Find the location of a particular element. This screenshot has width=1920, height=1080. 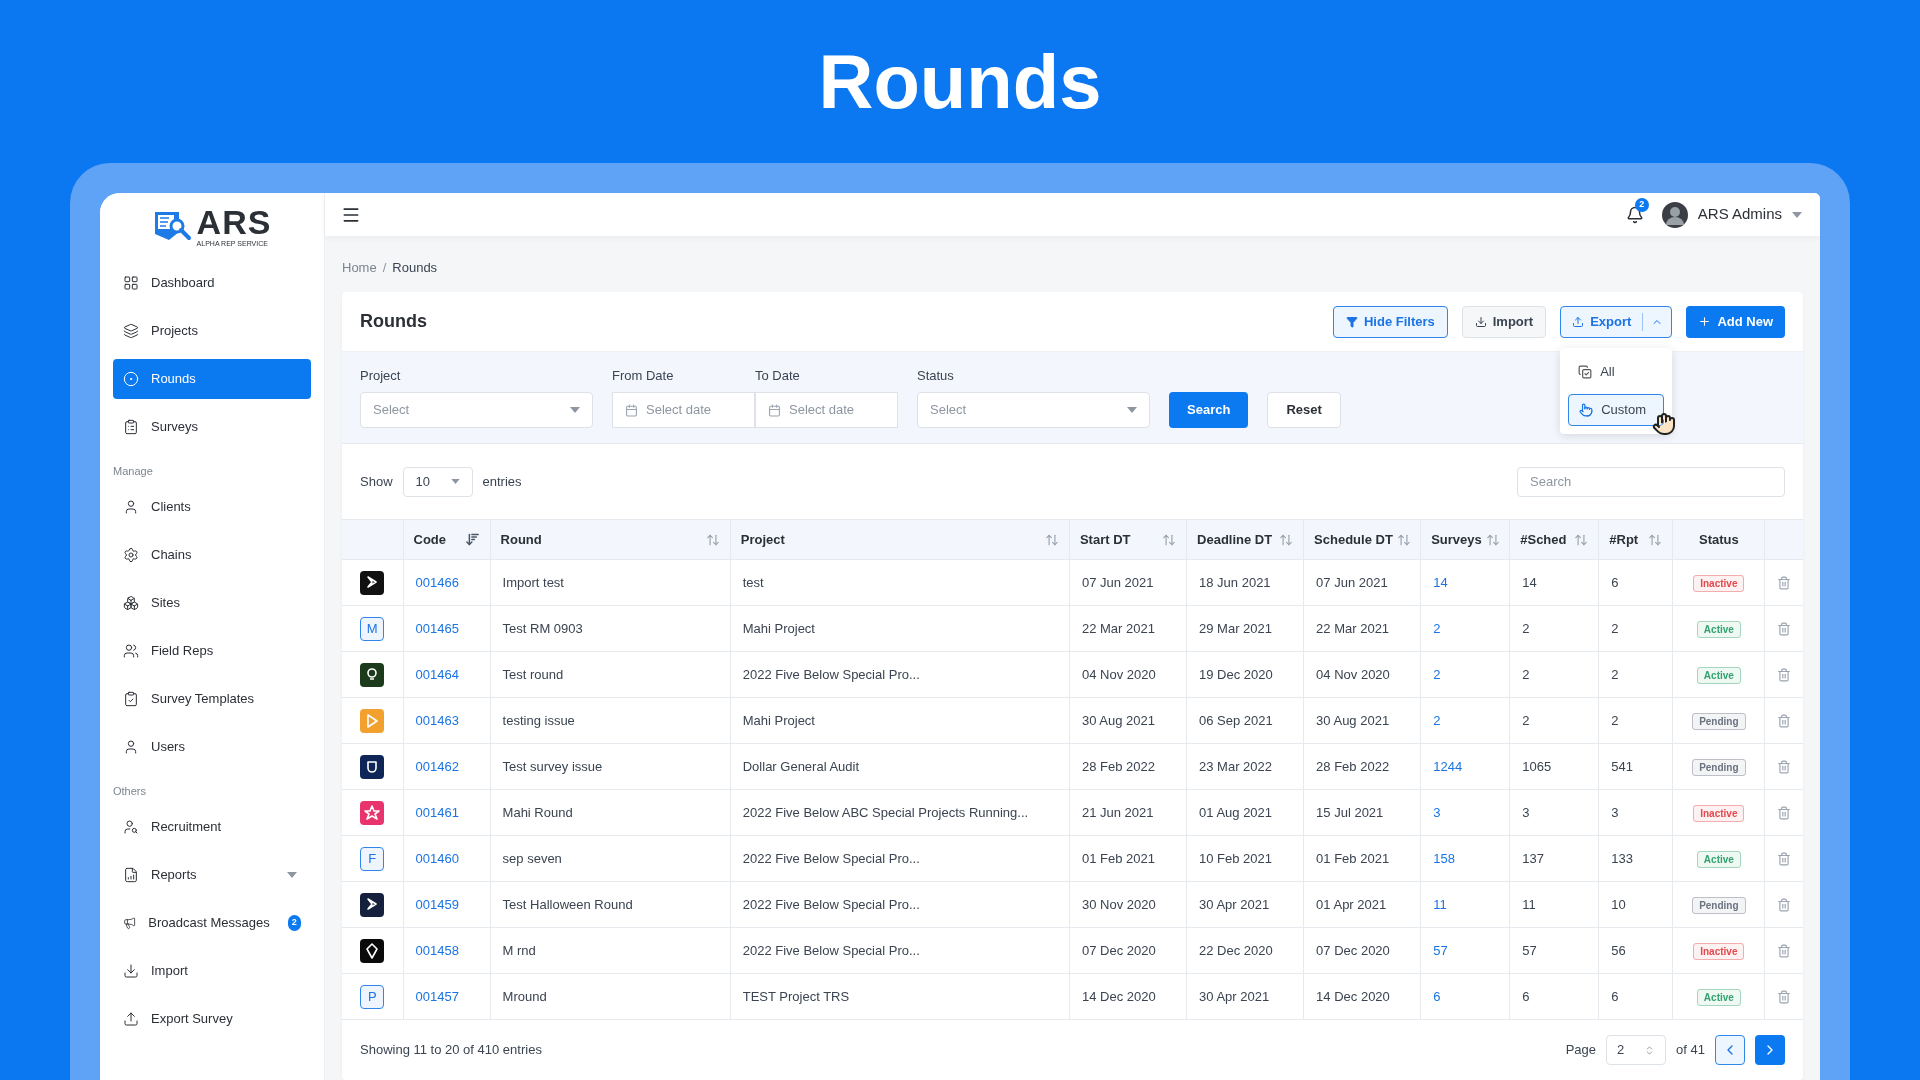

nav-item: Surveys is located at coordinates (212, 427).